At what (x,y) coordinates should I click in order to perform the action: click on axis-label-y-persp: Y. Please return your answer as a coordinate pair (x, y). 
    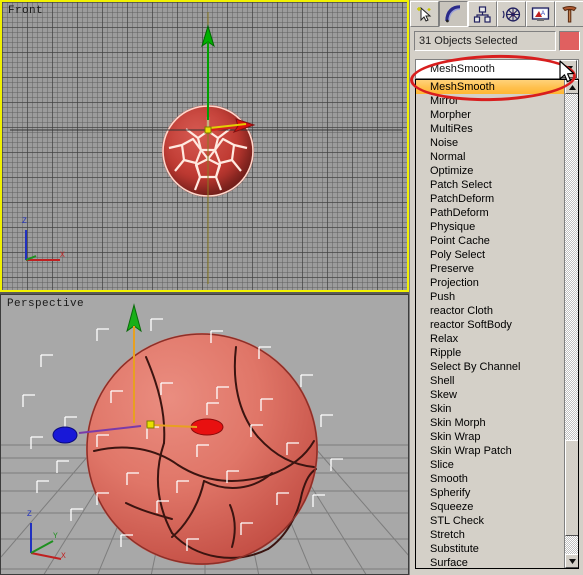
    Looking at the image, I should click on (55, 536).